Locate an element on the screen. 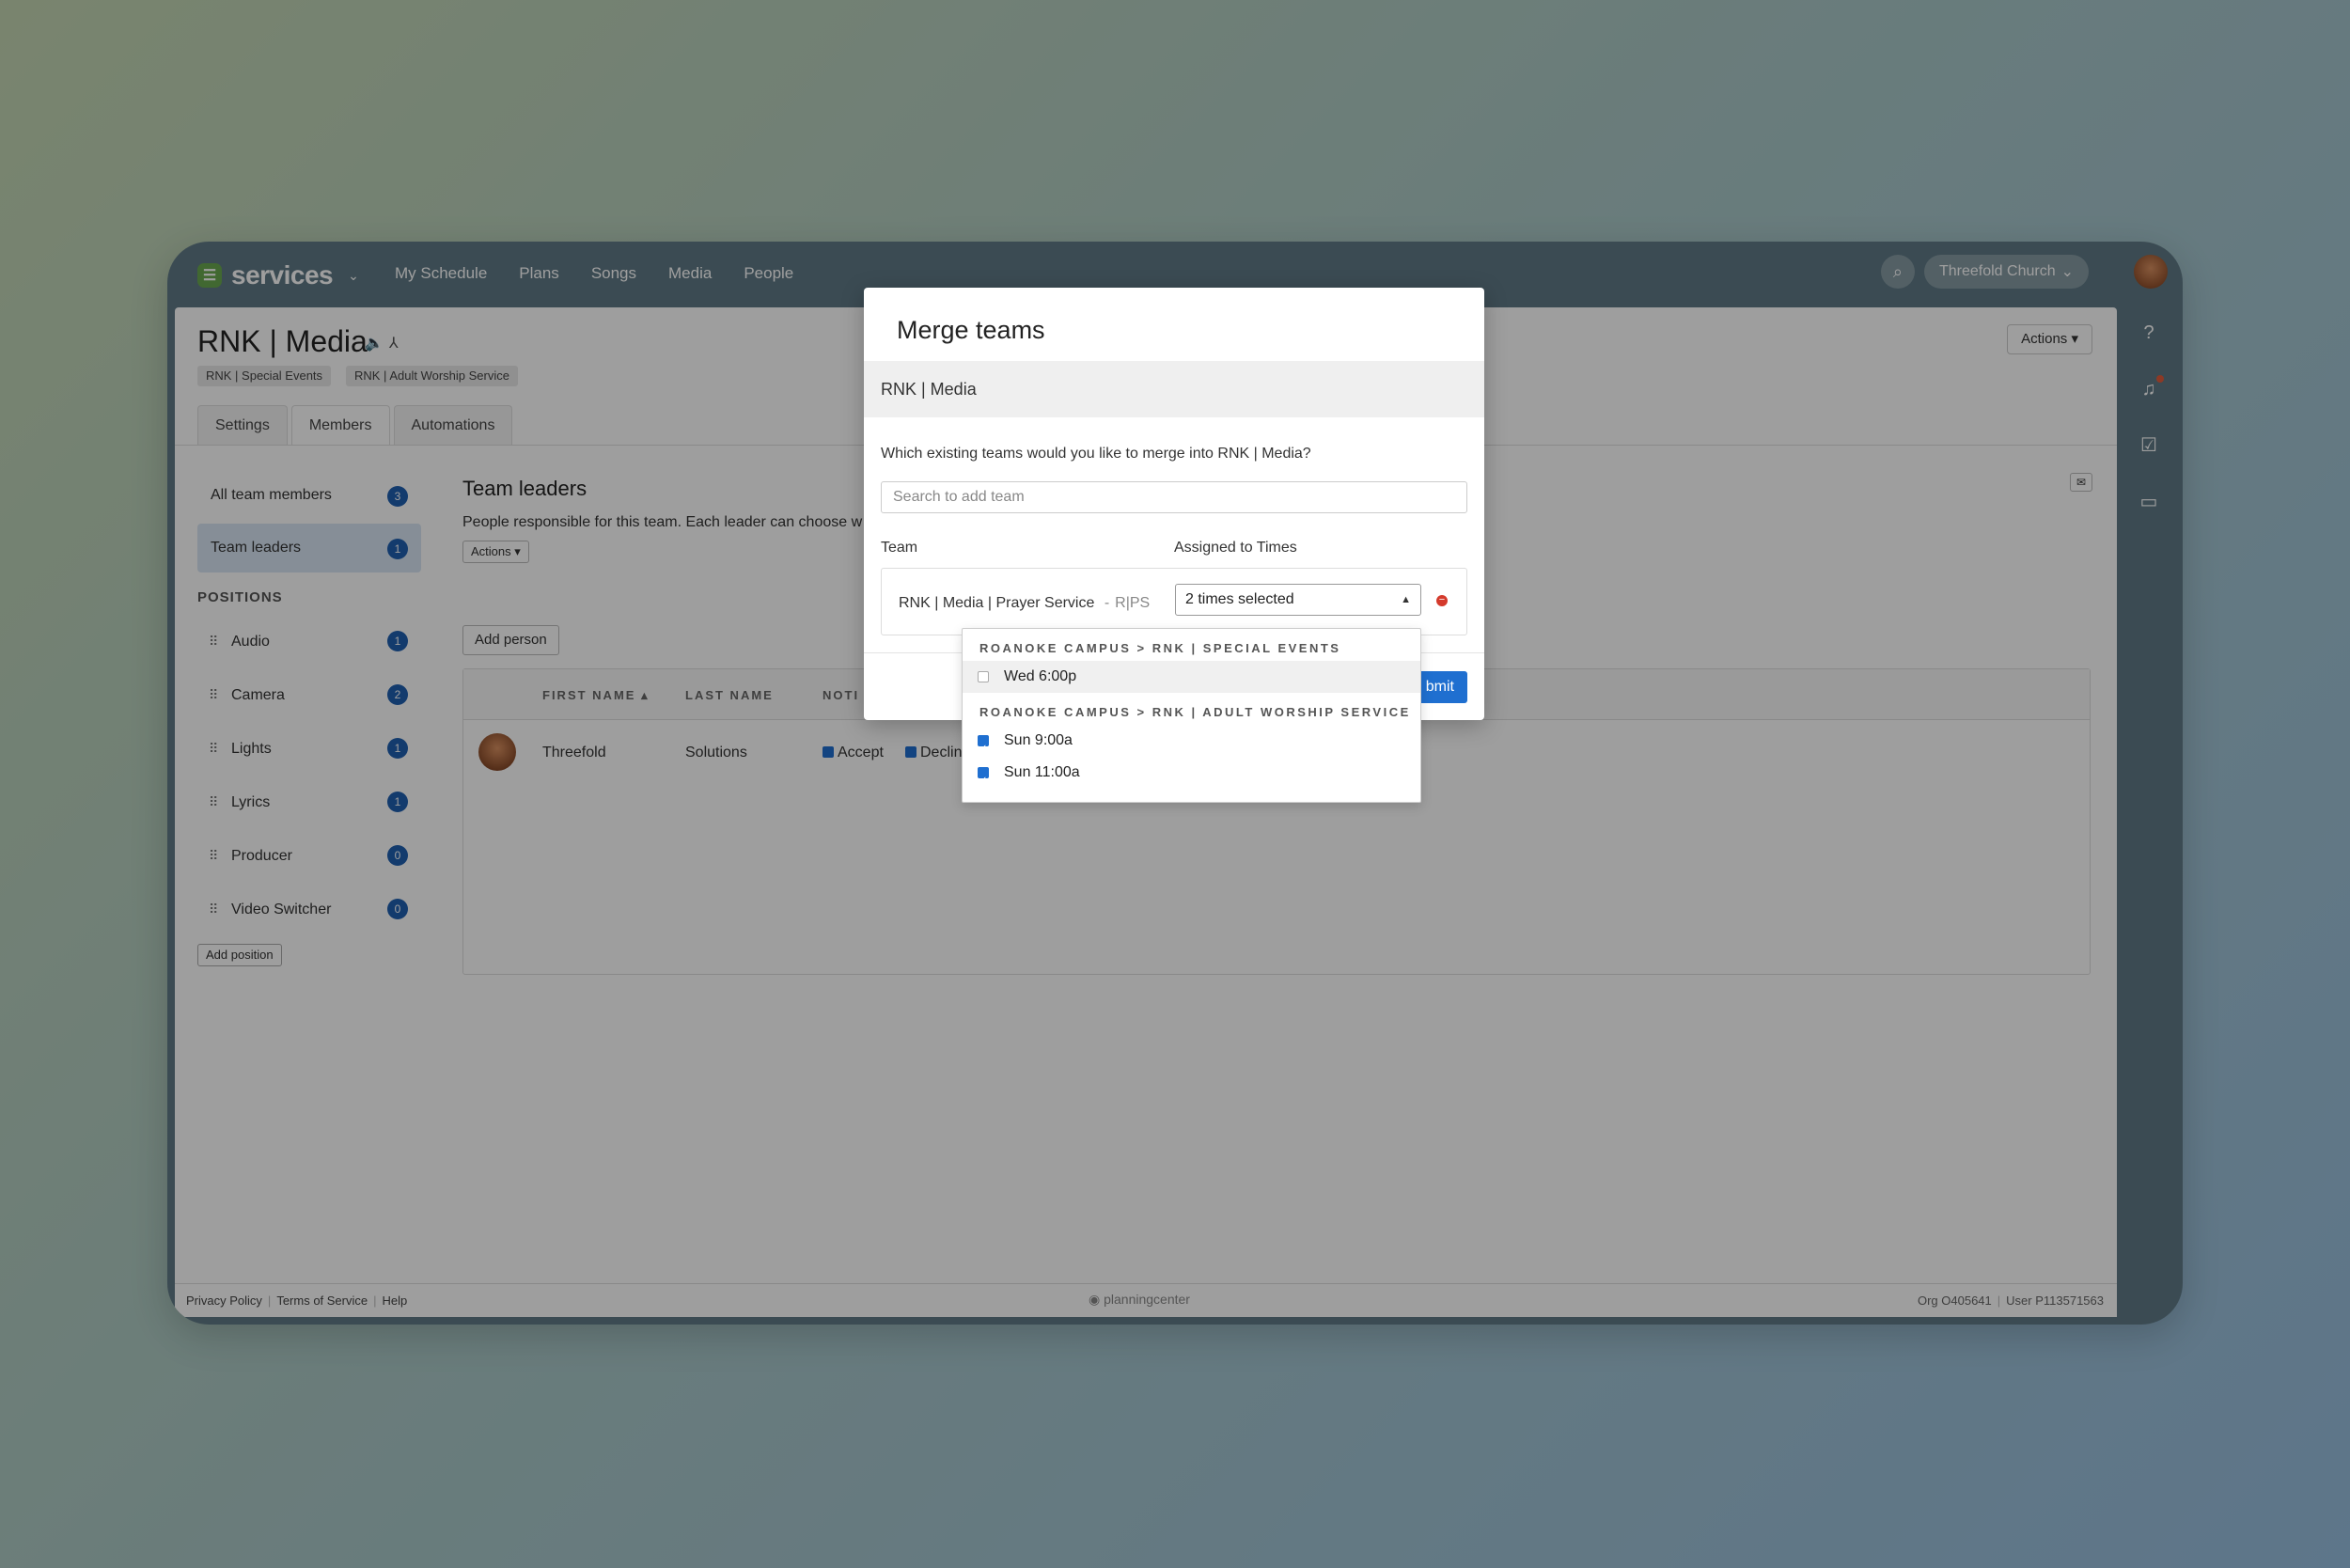  privacy-policy-link: Privacy Policy is located at coordinates (224, 1301).